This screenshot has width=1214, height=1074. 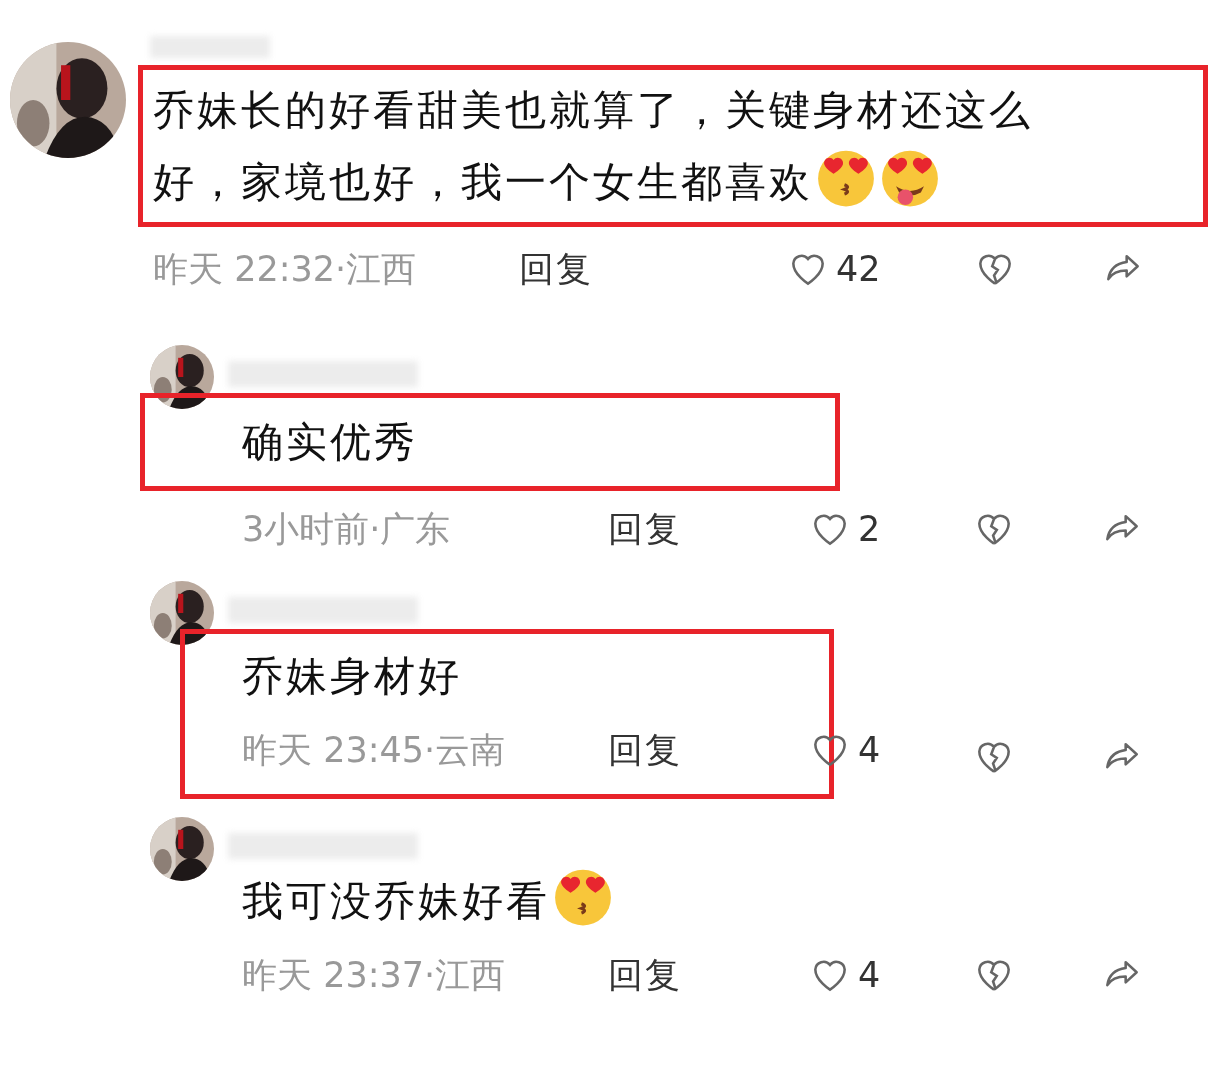 What do you see at coordinates (285, 269) in the screenshot?
I see `comment-time: 昨天 22:32·江西` at bounding box center [285, 269].